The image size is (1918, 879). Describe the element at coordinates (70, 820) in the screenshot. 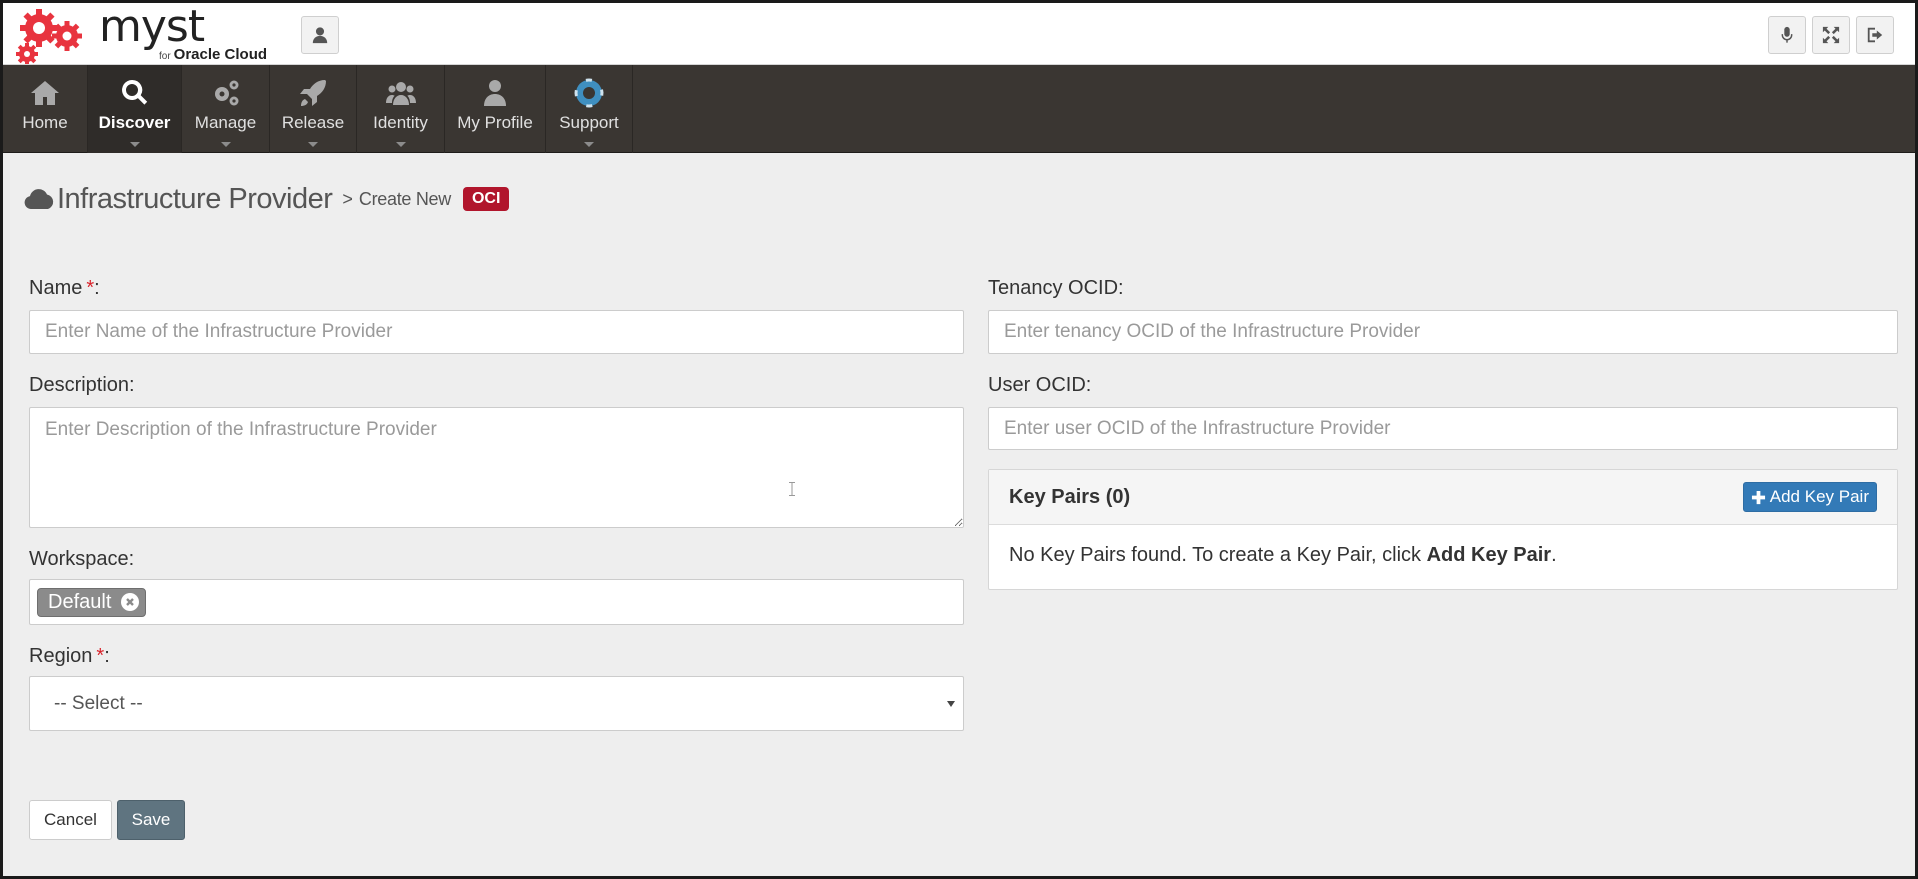

I see `cancel-button: Cancel` at that location.